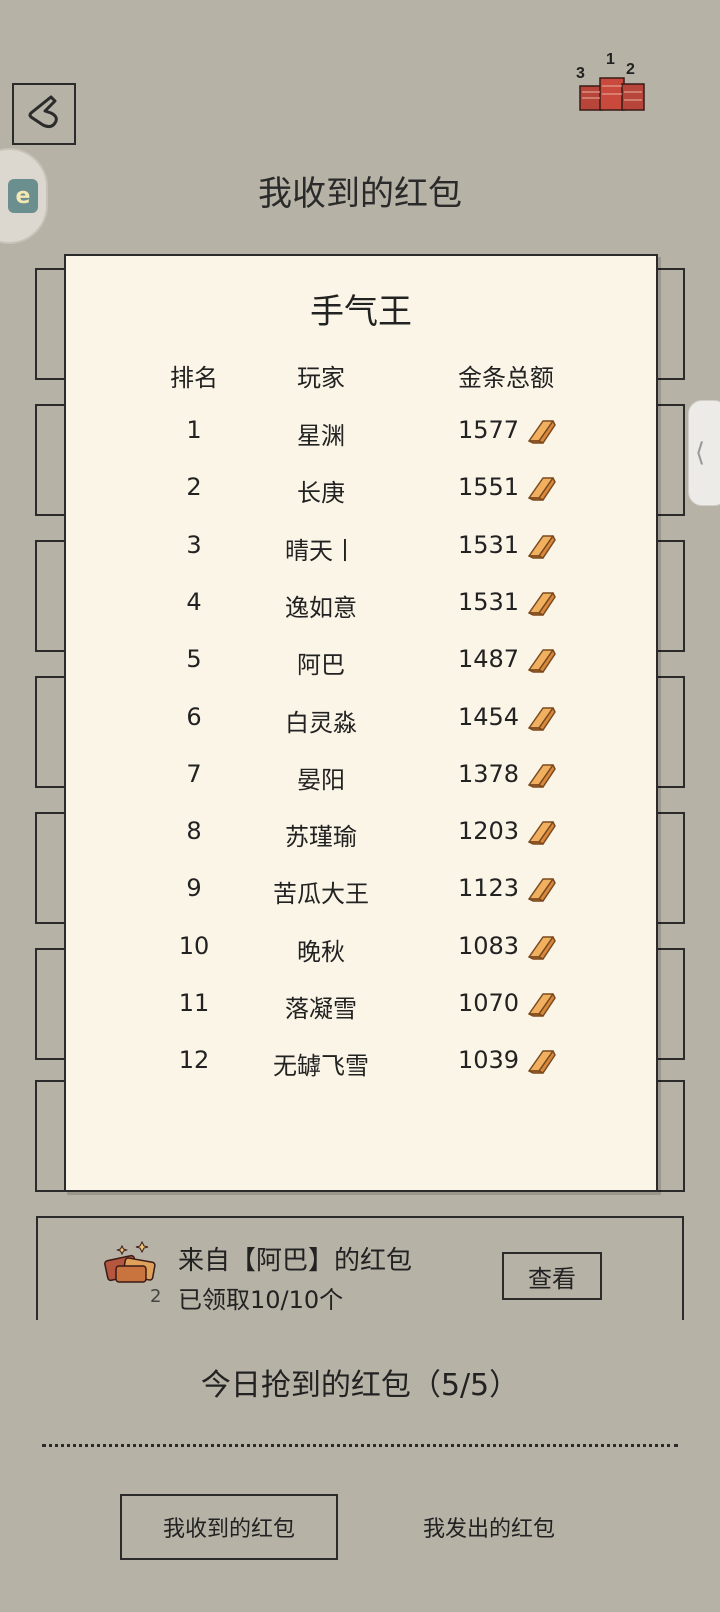 This screenshot has height=1612, width=720. Describe the element at coordinates (321, 493) in the screenshot. I see `row-player: 长庚` at that location.